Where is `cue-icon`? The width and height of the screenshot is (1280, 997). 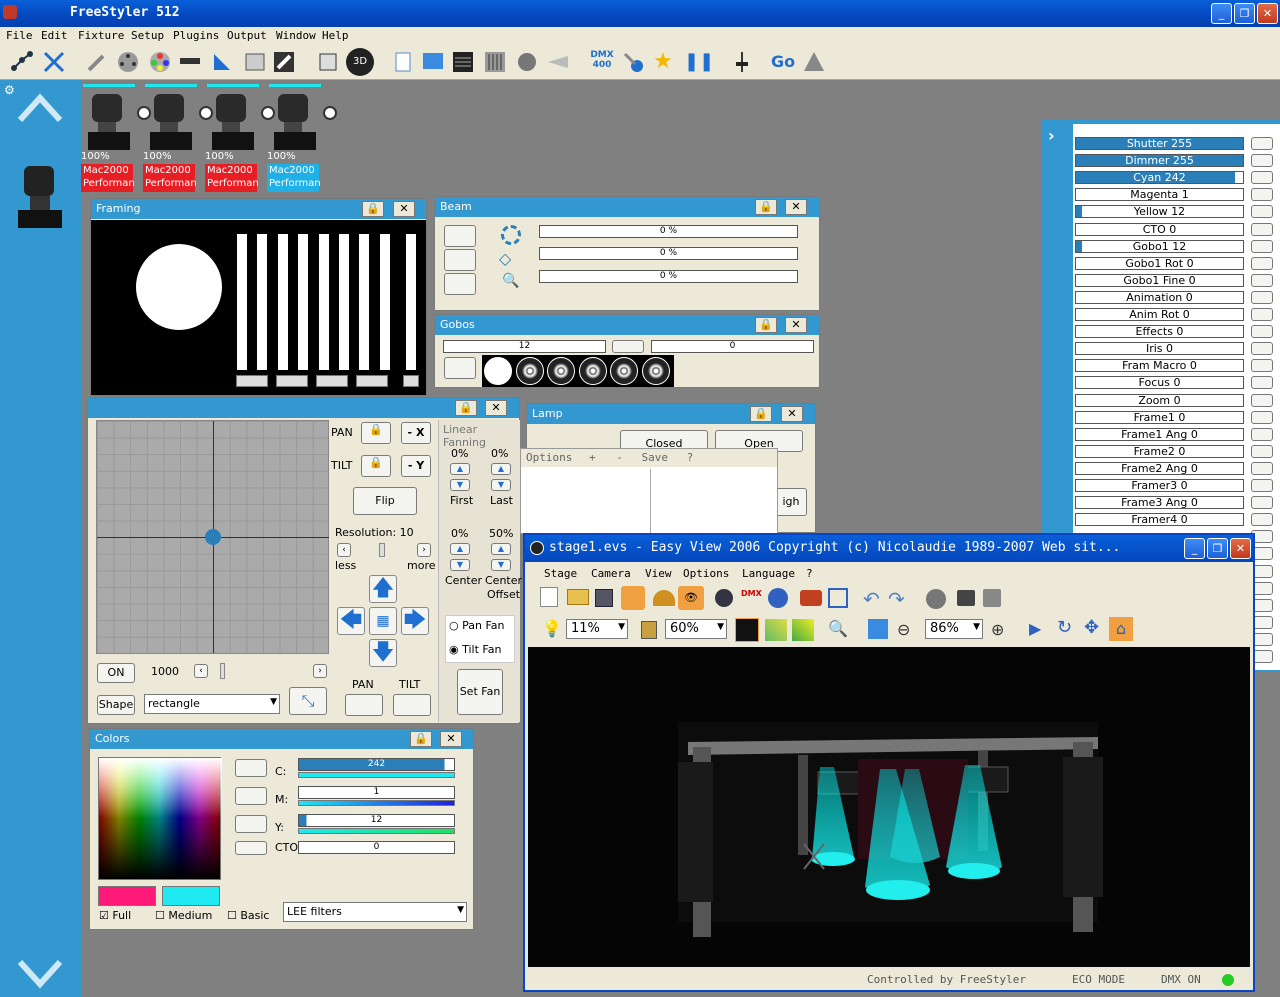
cue-icon is located at coordinates (222, 62).